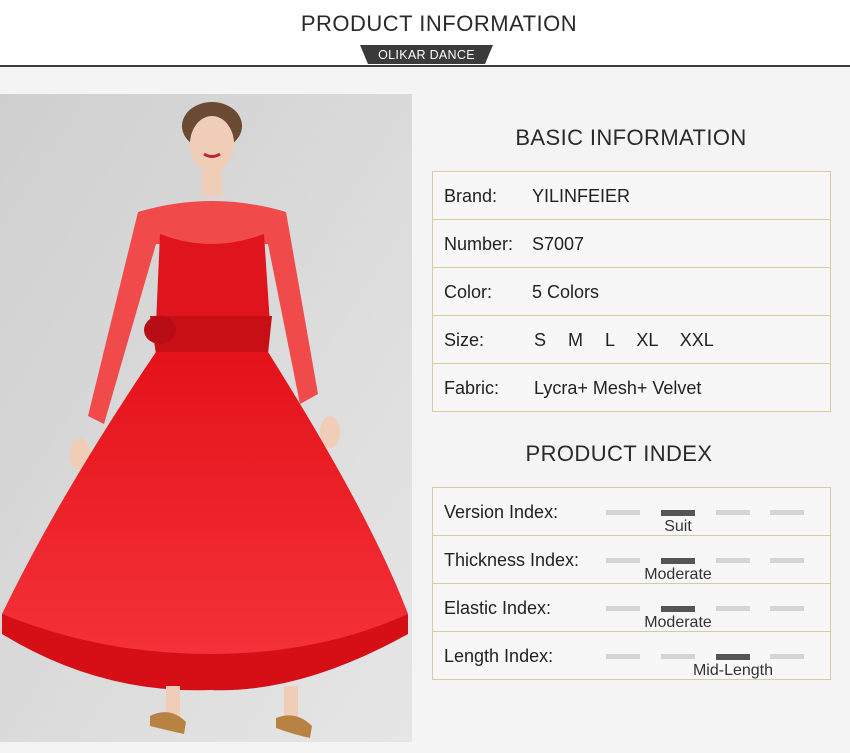 The width and height of the screenshot is (850, 753). I want to click on page-header: PRODUCT INFORMATION OLIKAR DANCE, so click(425, 33).